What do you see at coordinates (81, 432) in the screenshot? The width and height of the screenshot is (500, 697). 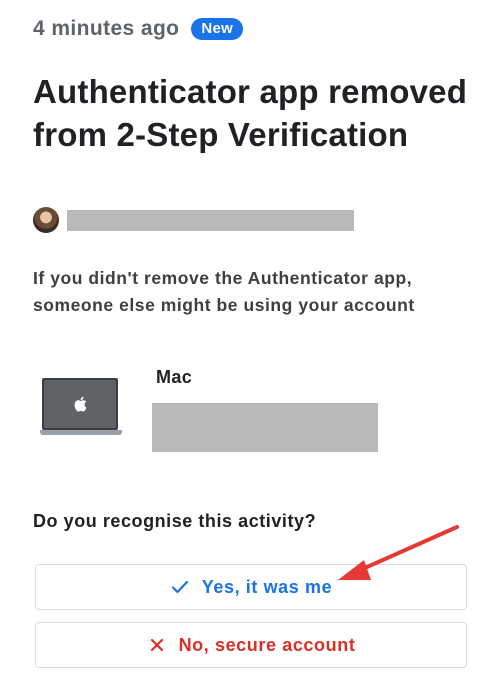 I see `laptop-base` at bounding box center [81, 432].